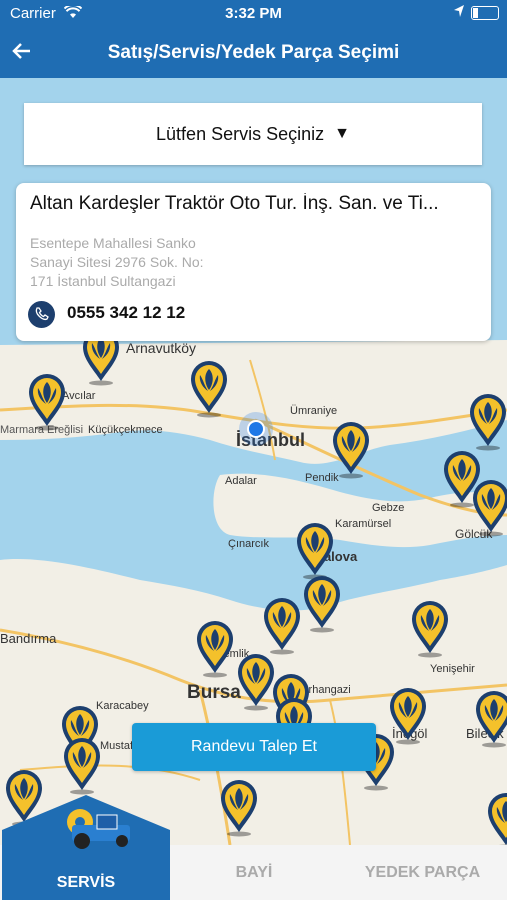 Image resolution: width=507 pixels, height=900 pixels. I want to click on clock: 3:32 PM, so click(253, 13).